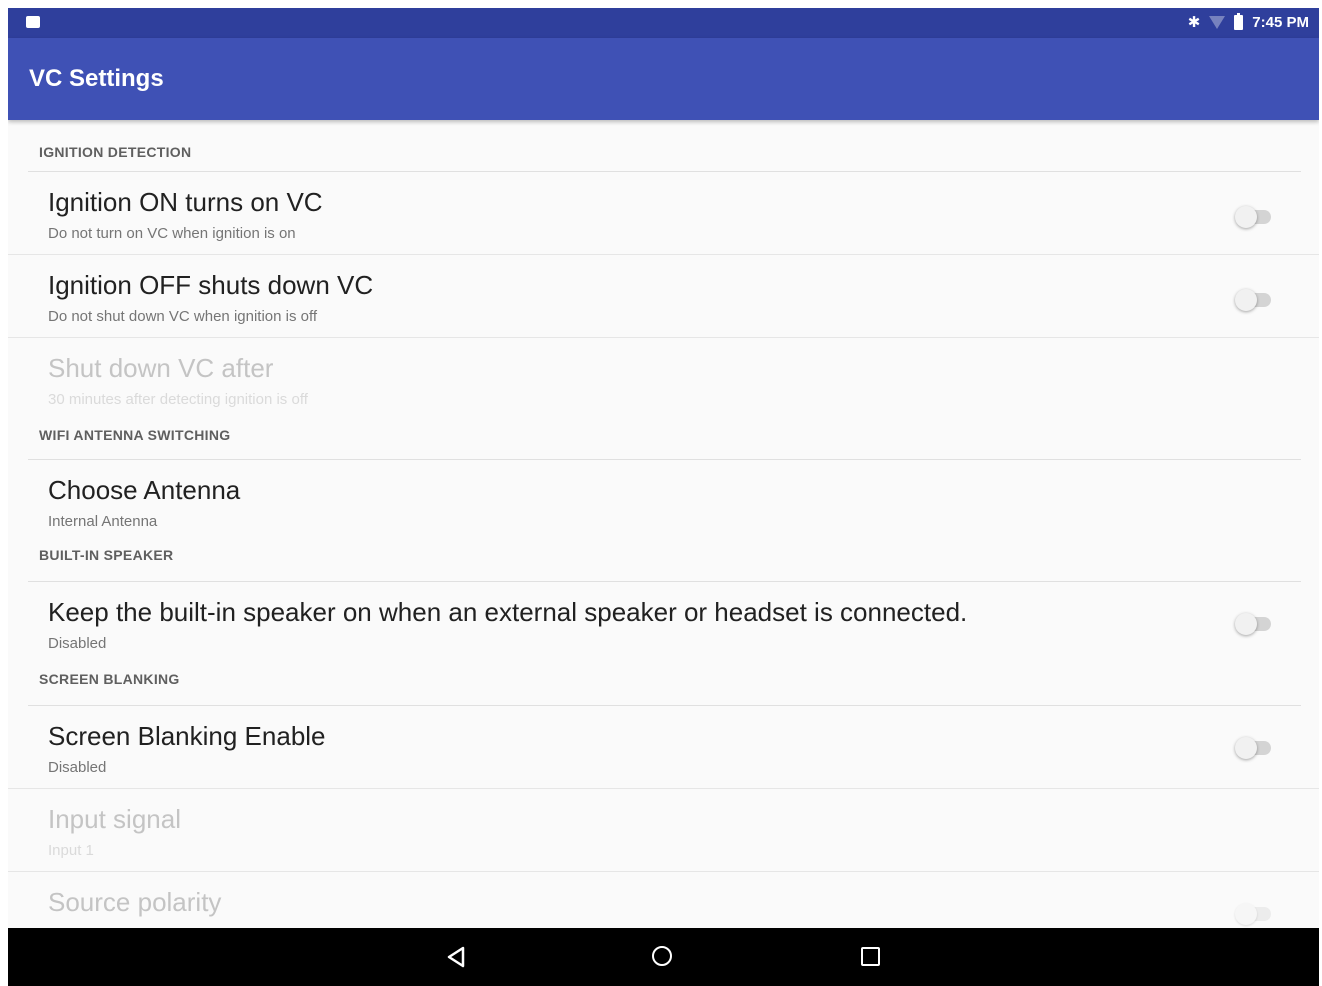 The width and height of the screenshot is (1322, 986). Describe the element at coordinates (1239, 21) in the screenshot. I see `battery-icon` at that location.